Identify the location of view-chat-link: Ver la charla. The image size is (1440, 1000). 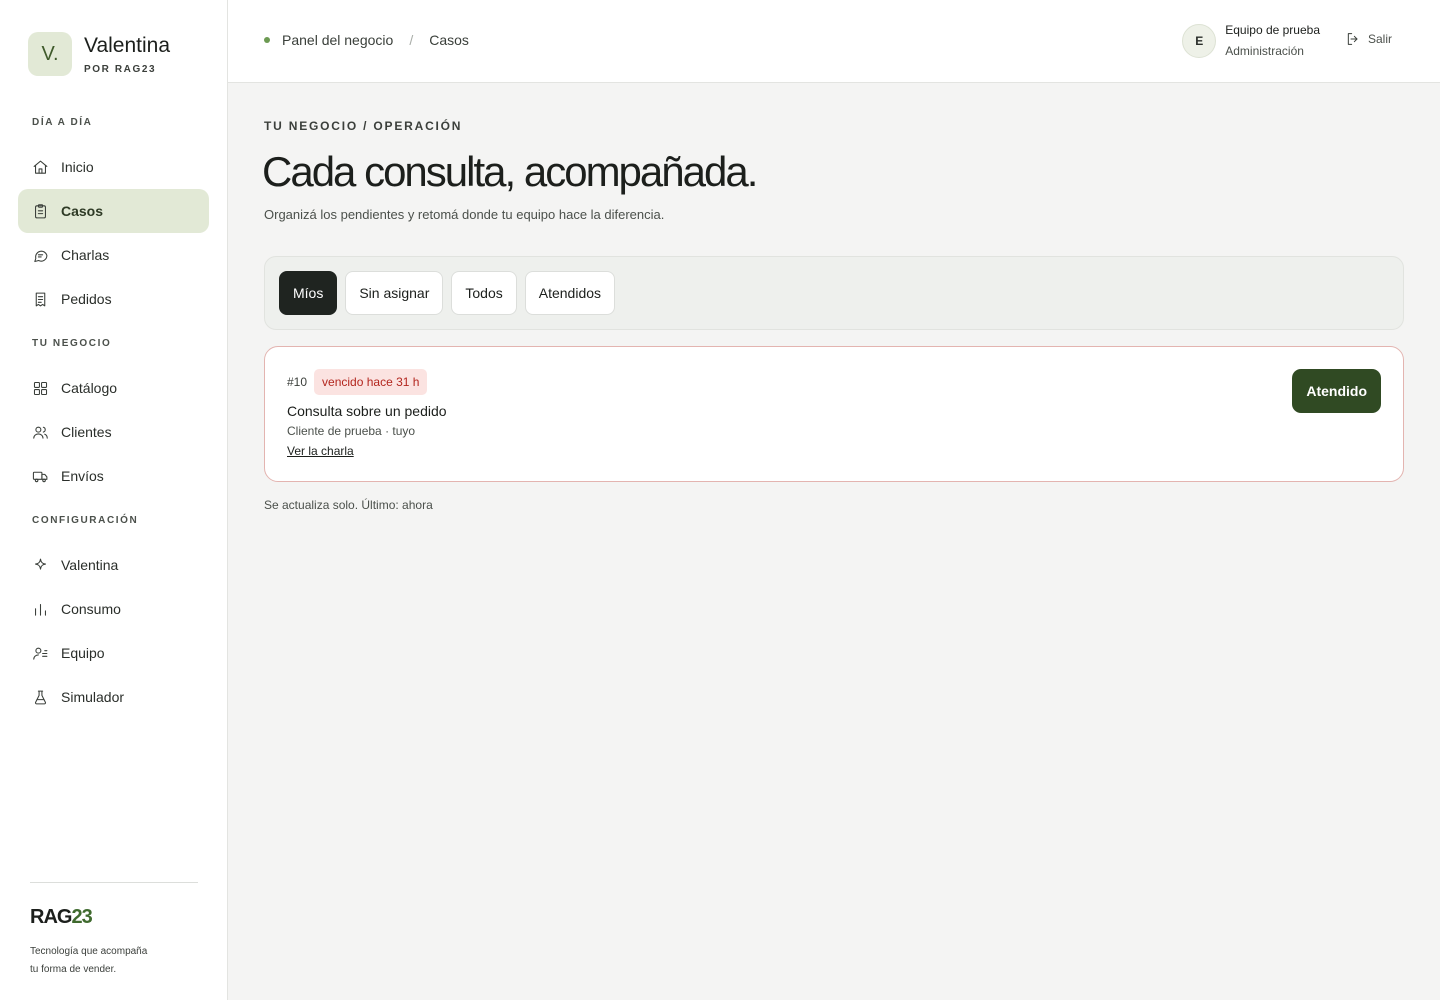
(320, 451).